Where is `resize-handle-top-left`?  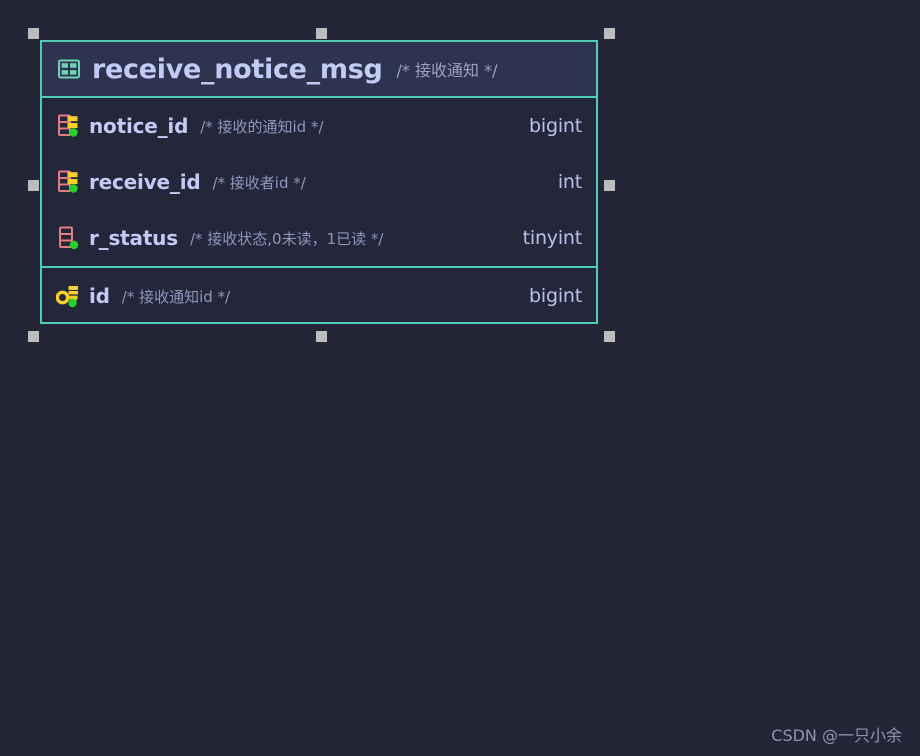
resize-handle-top-left is located at coordinates (33, 33).